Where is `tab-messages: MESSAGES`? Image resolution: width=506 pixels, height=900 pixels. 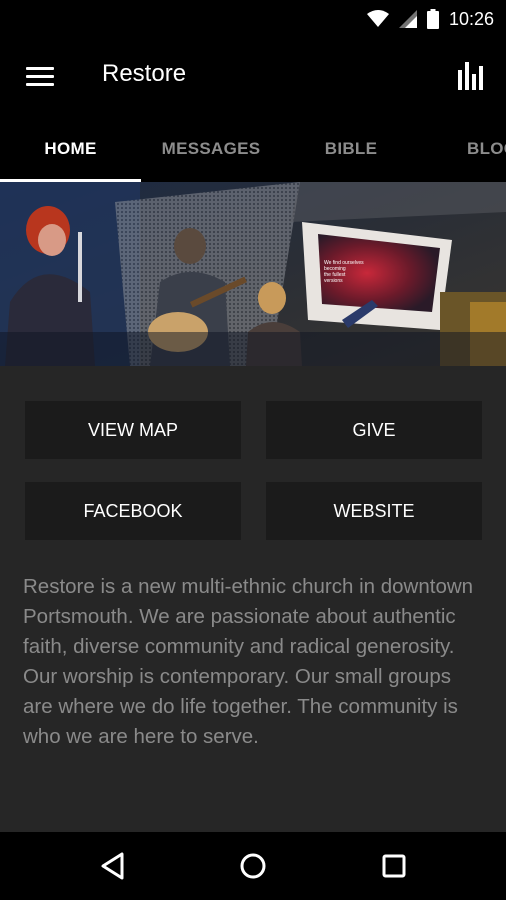
tab-messages: MESSAGES is located at coordinates (211, 149).